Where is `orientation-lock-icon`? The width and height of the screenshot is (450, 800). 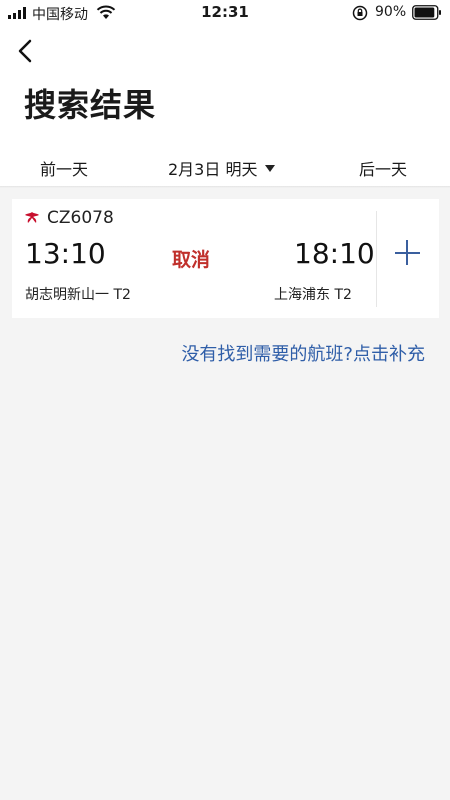
orientation-lock-icon is located at coordinates (360, 13).